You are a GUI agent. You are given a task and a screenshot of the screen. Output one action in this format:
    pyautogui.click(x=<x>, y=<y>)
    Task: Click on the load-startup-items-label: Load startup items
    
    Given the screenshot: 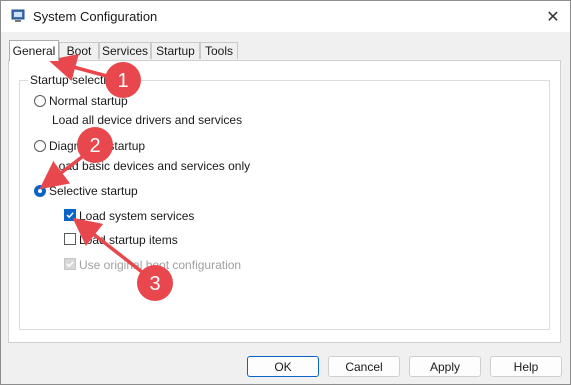 What is the action you would take?
    pyautogui.click(x=128, y=240)
    